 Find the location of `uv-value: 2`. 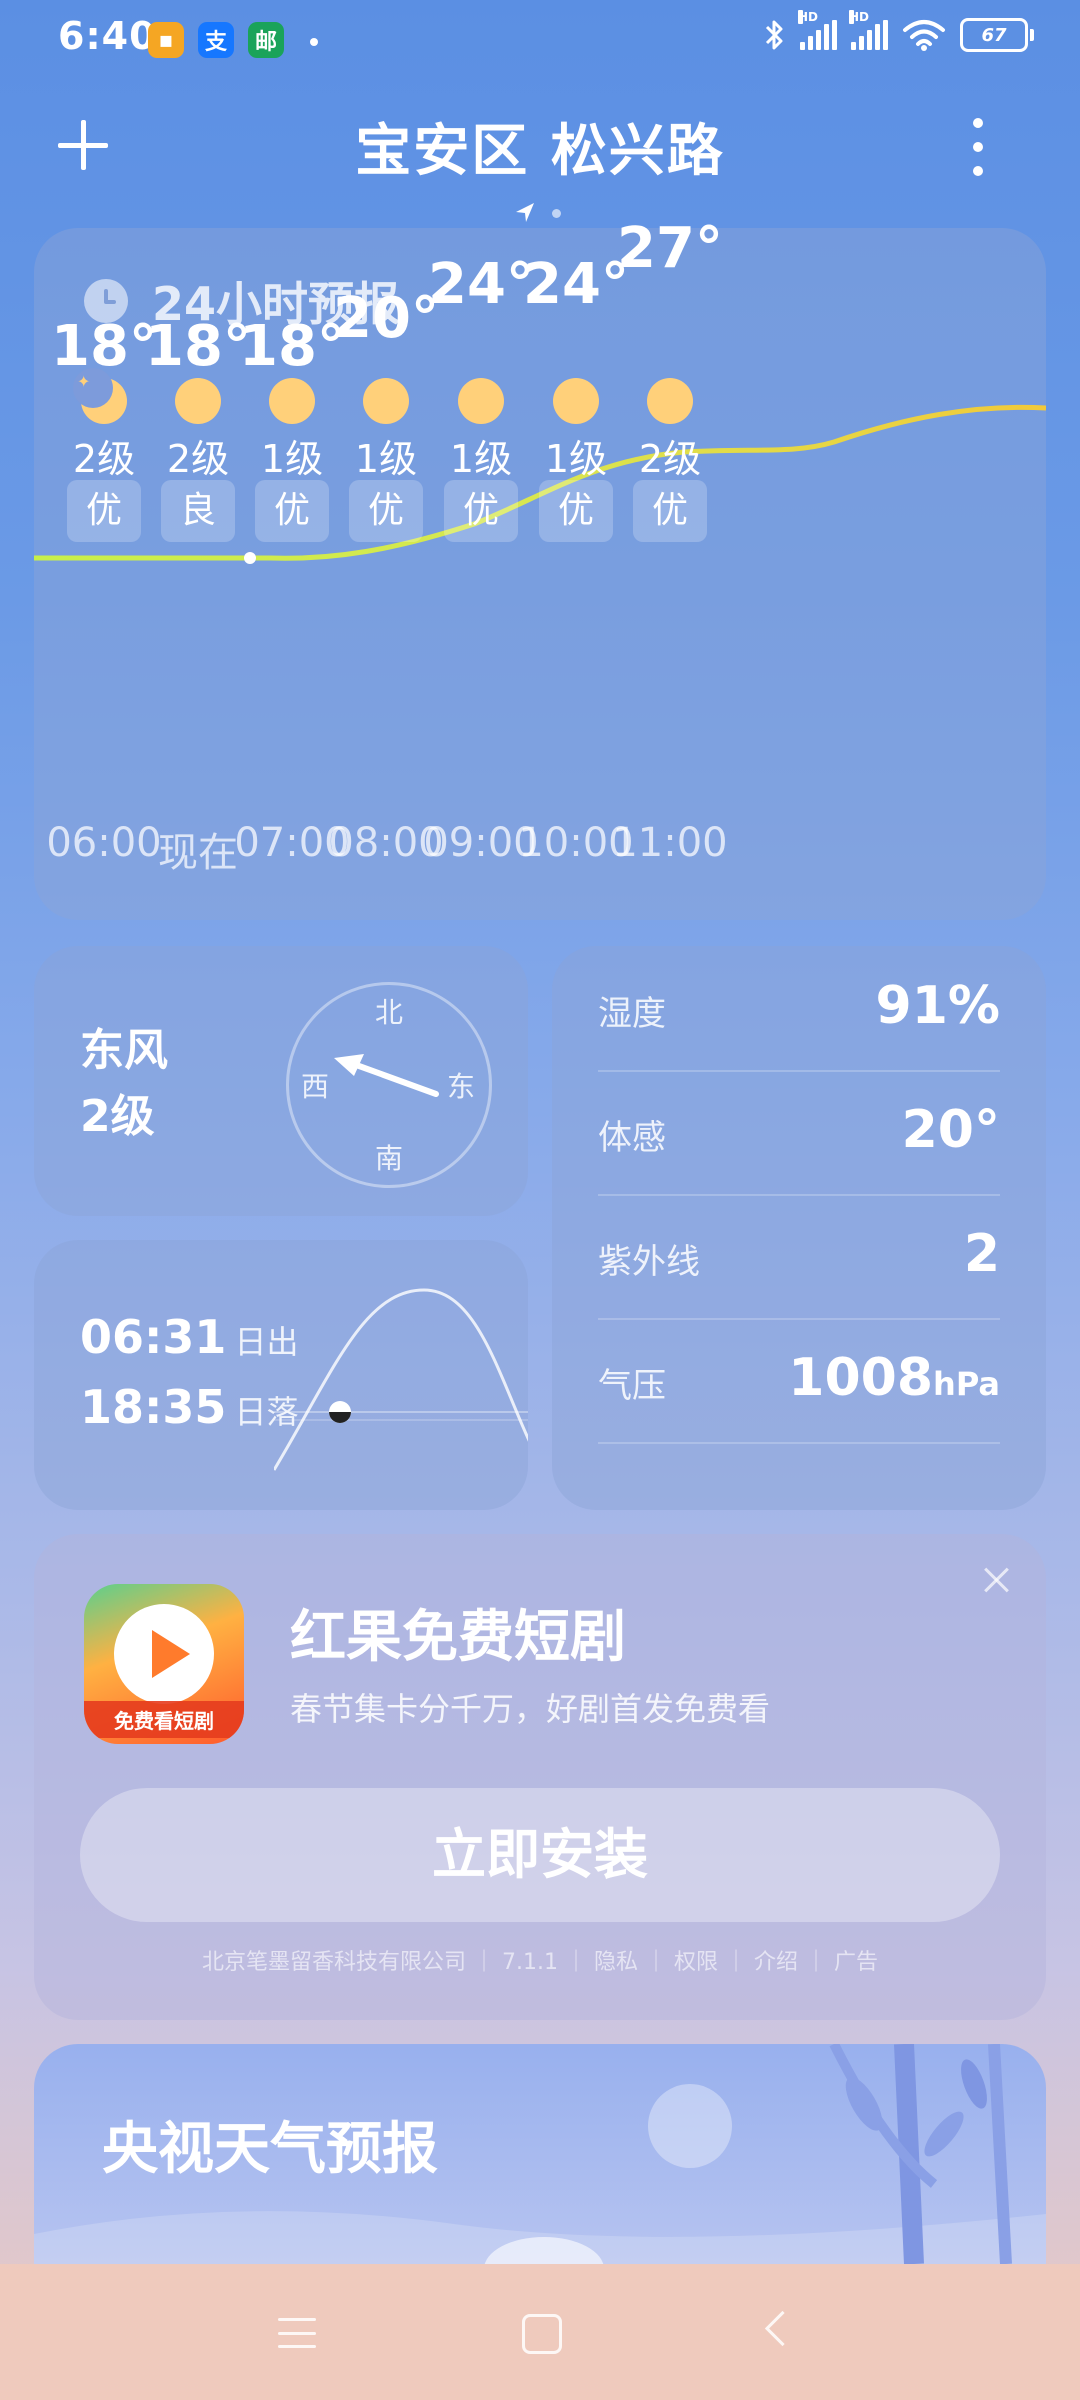

uv-value: 2 is located at coordinates (981, 1254).